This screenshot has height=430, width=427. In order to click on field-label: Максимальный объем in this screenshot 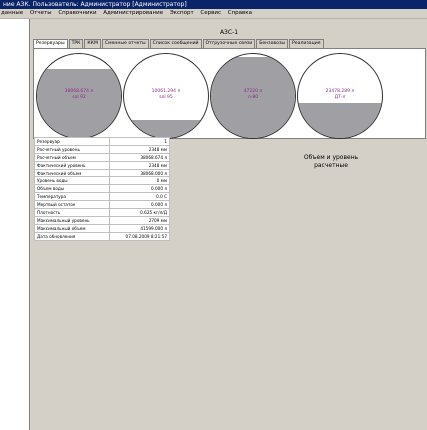, I will do `click(72, 228)`.